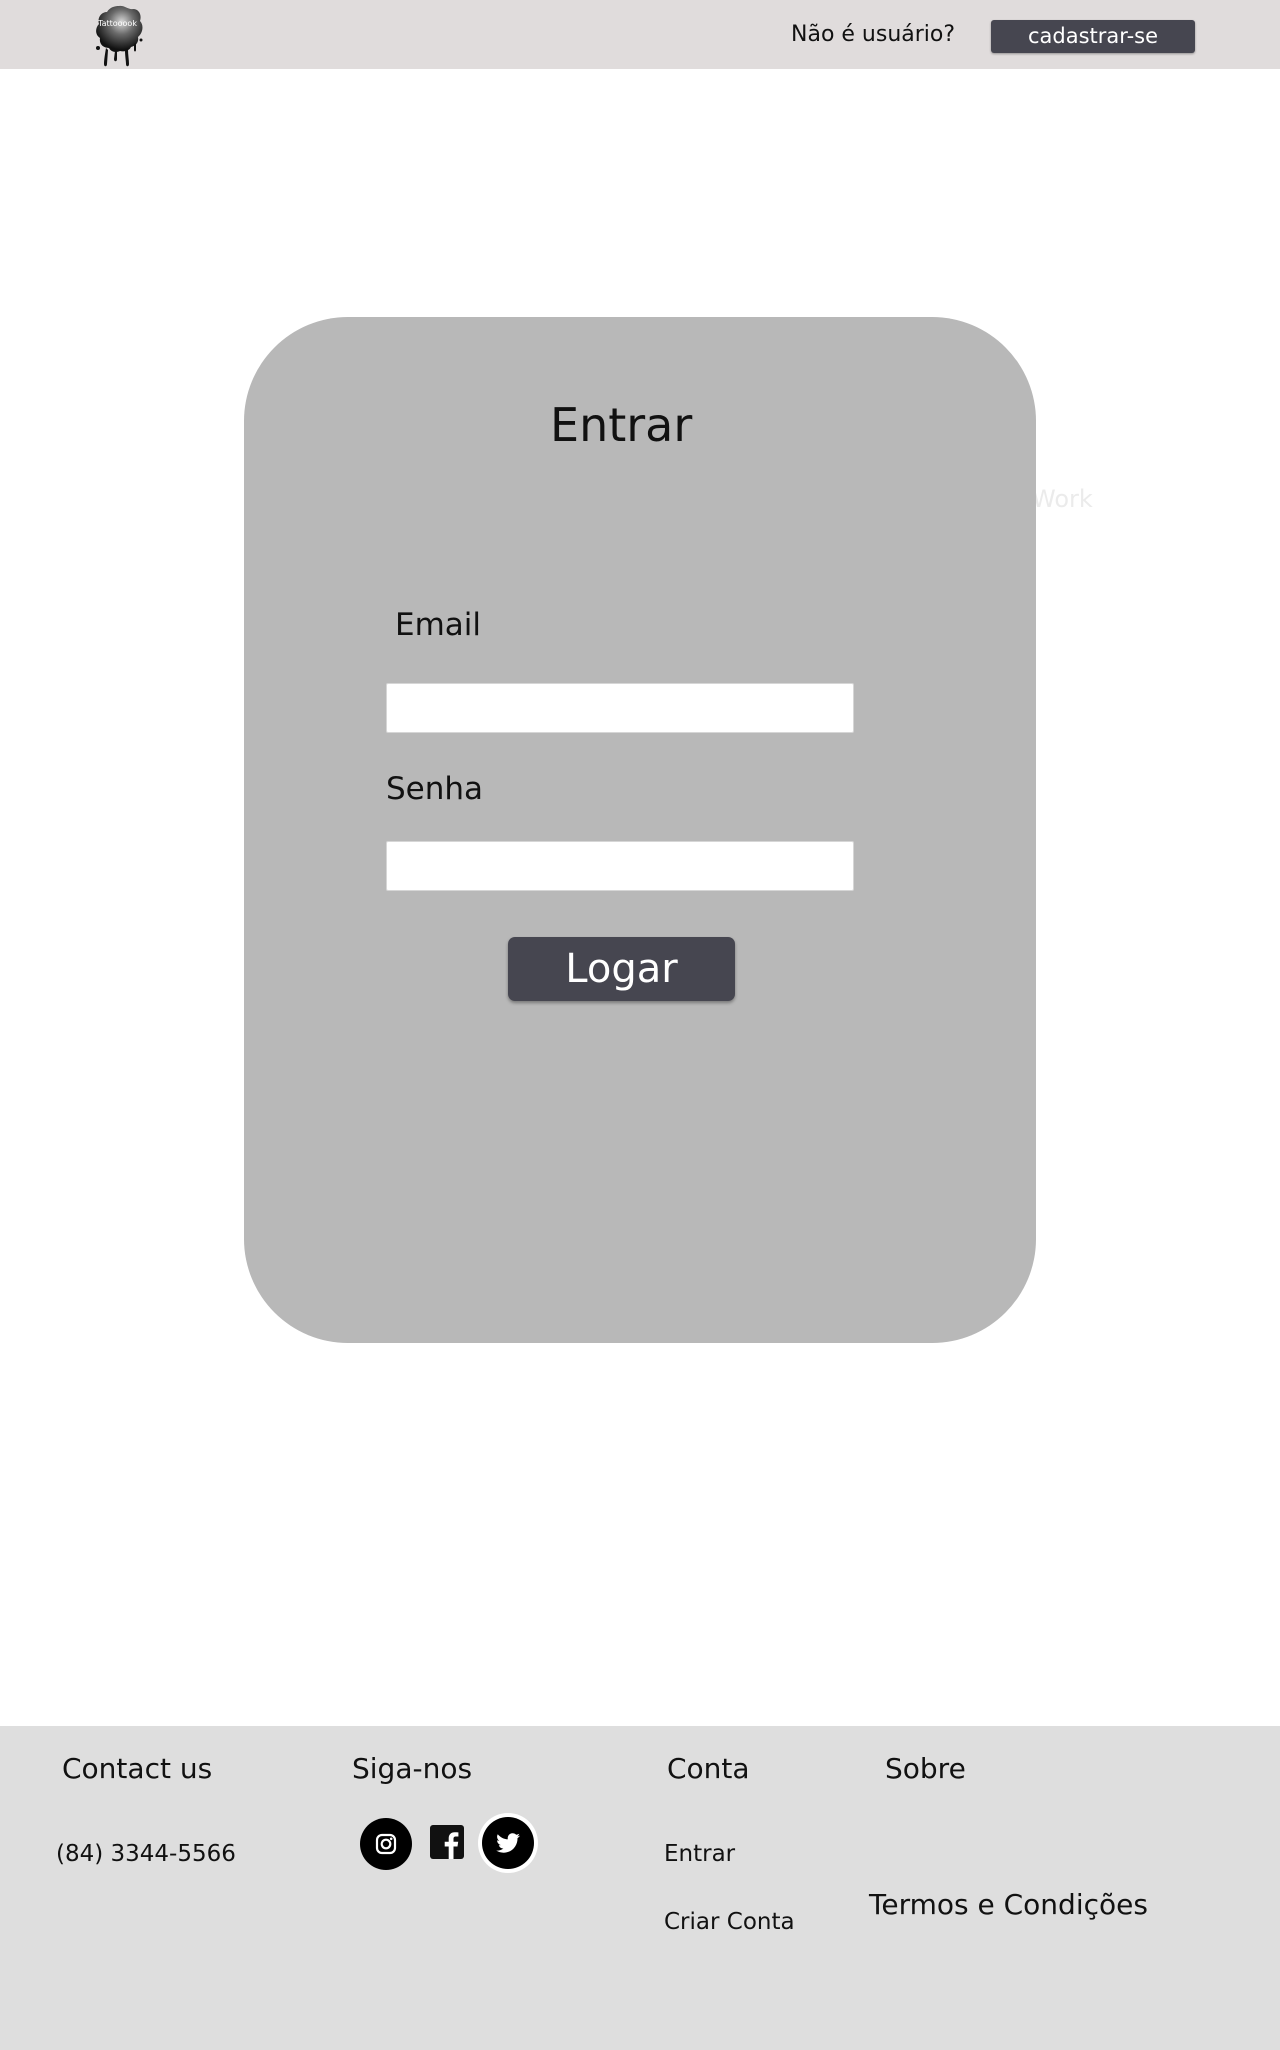 This screenshot has width=1280, height=2050. What do you see at coordinates (508, 1843) in the screenshot?
I see `twitter-icon` at bounding box center [508, 1843].